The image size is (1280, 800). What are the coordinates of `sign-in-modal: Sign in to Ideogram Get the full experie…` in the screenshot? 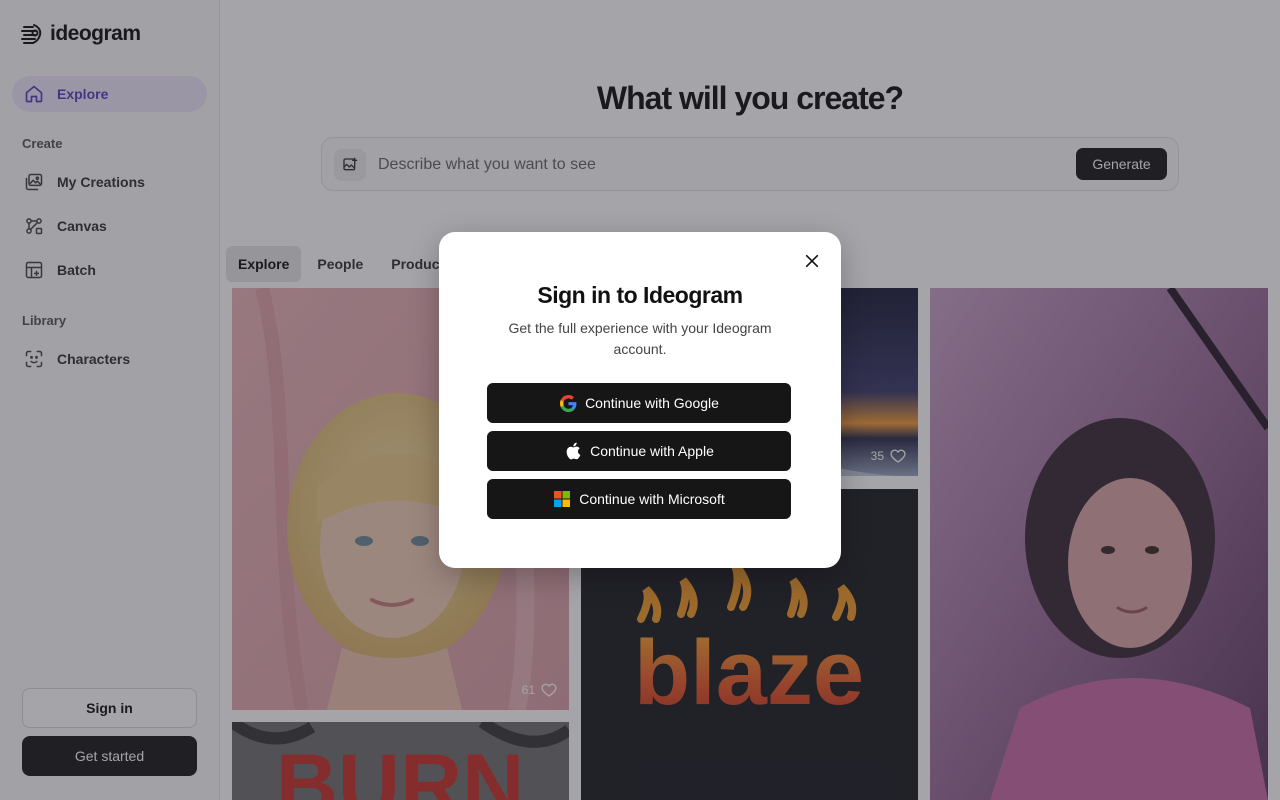 It's located at (640, 400).